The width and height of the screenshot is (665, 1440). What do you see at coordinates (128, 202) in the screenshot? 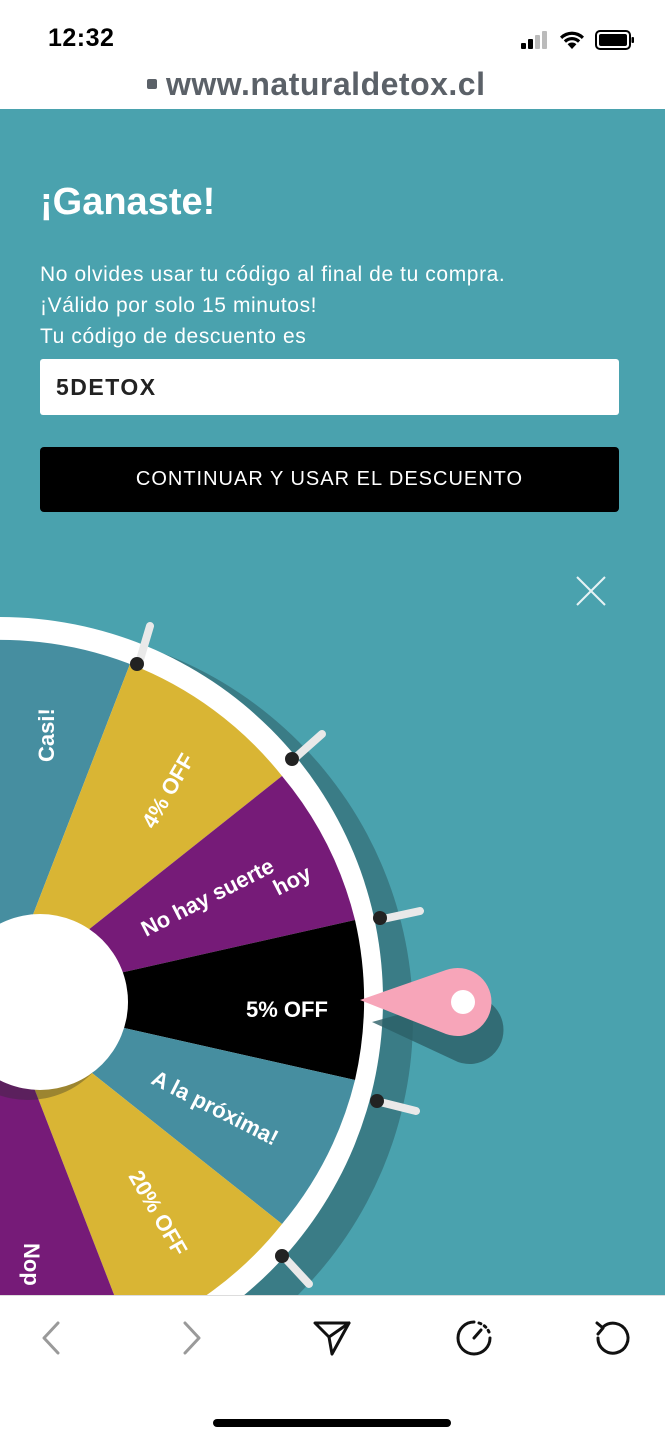
I see `win-title: ¡Ganaste!` at bounding box center [128, 202].